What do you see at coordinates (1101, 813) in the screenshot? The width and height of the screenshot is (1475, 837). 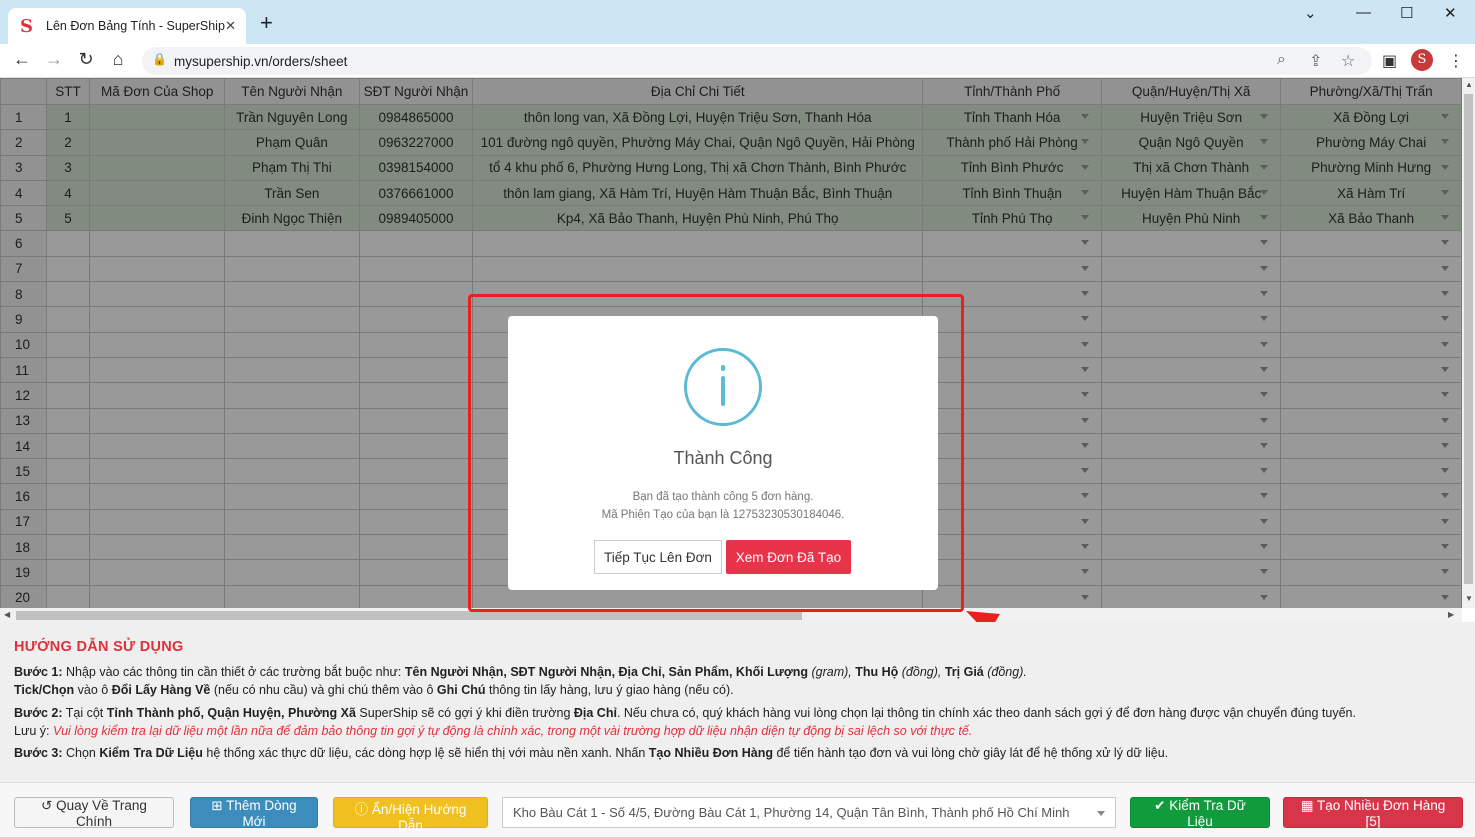 I see `chevron-down-icon` at bounding box center [1101, 813].